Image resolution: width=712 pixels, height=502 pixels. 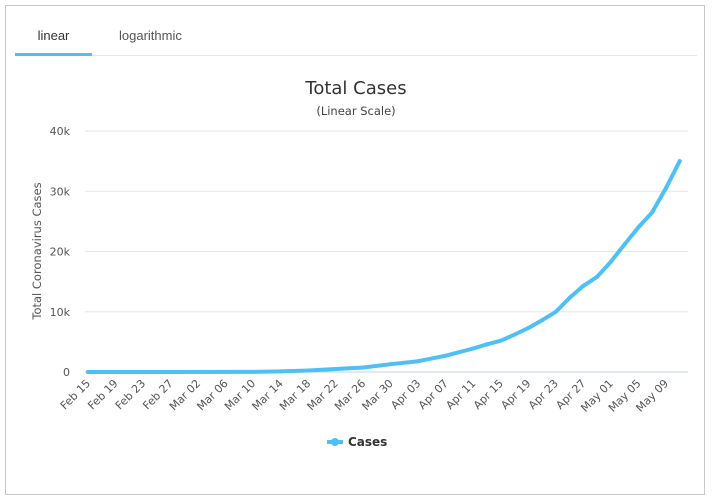 I want to click on legend-item-cases: Cases, so click(x=357, y=442).